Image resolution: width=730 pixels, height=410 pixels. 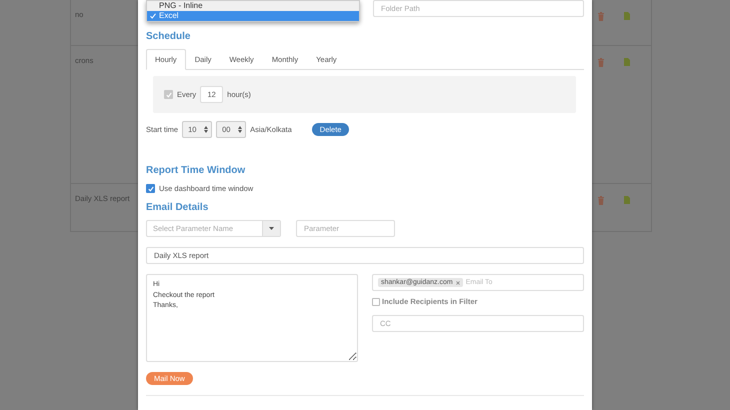 I want to click on menu-item: PNG - Inline, so click(x=253, y=6).